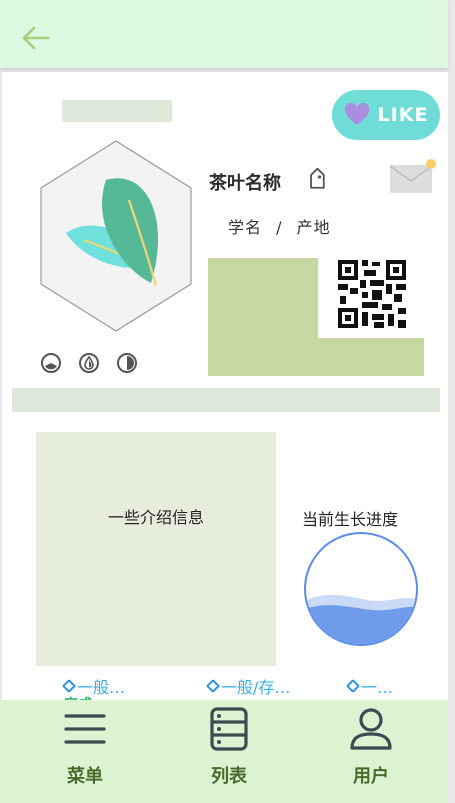 The image size is (455, 803). I want to click on user-icon, so click(371, 729).